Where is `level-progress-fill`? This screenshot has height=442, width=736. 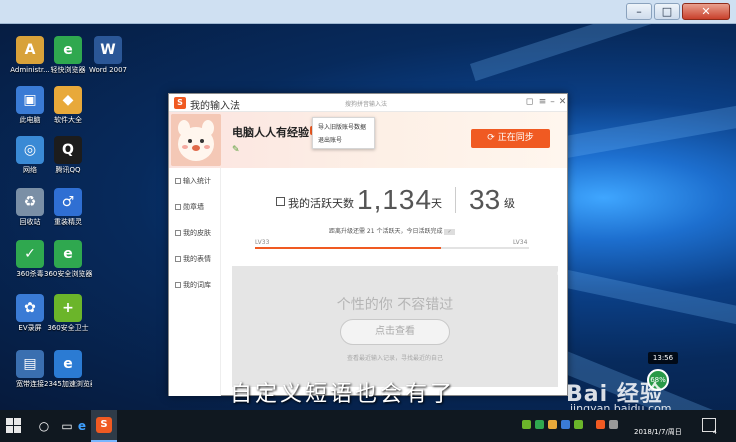
level-progress-fill is located at coordinates (348, 248).